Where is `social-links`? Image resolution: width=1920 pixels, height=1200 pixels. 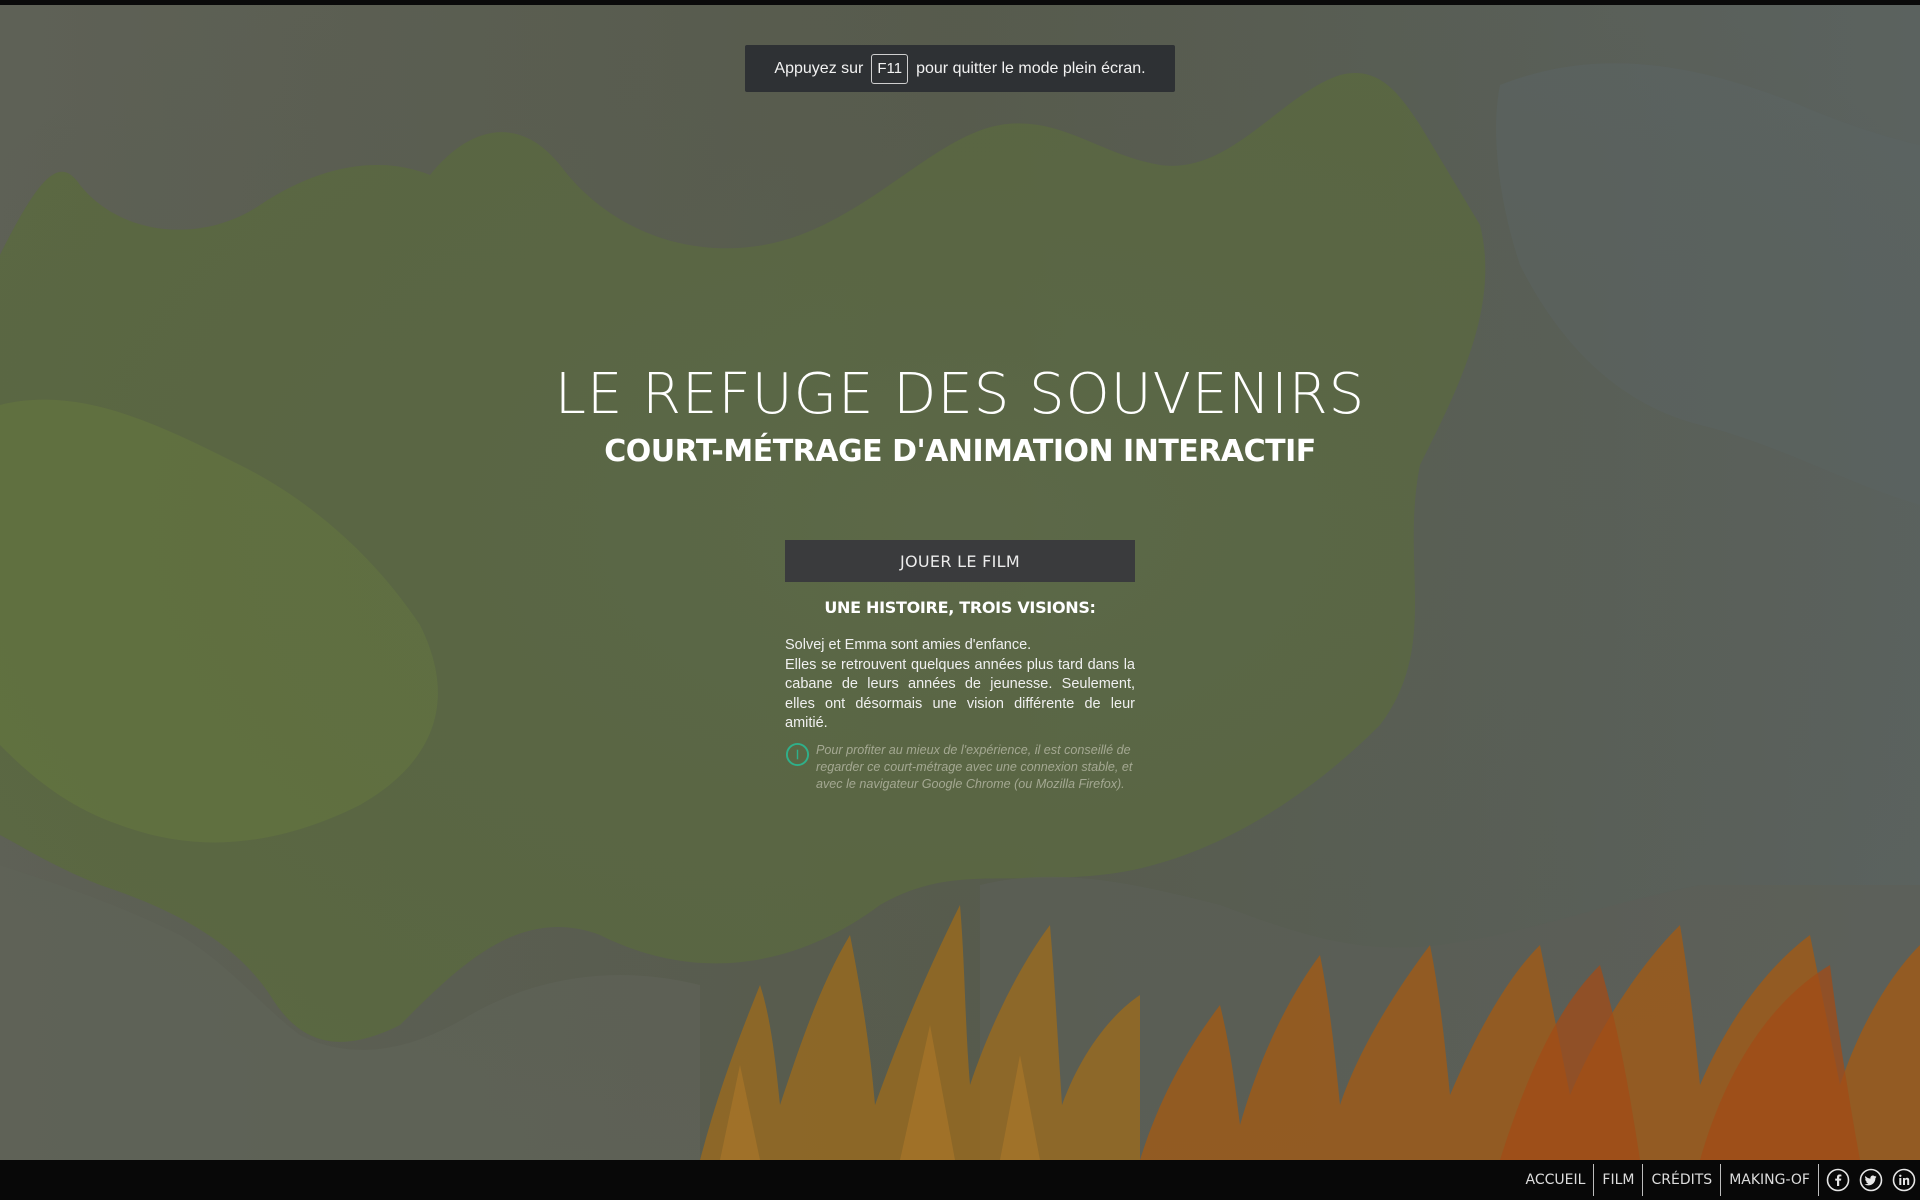 social-links is located at coordinates (1869, 1180).